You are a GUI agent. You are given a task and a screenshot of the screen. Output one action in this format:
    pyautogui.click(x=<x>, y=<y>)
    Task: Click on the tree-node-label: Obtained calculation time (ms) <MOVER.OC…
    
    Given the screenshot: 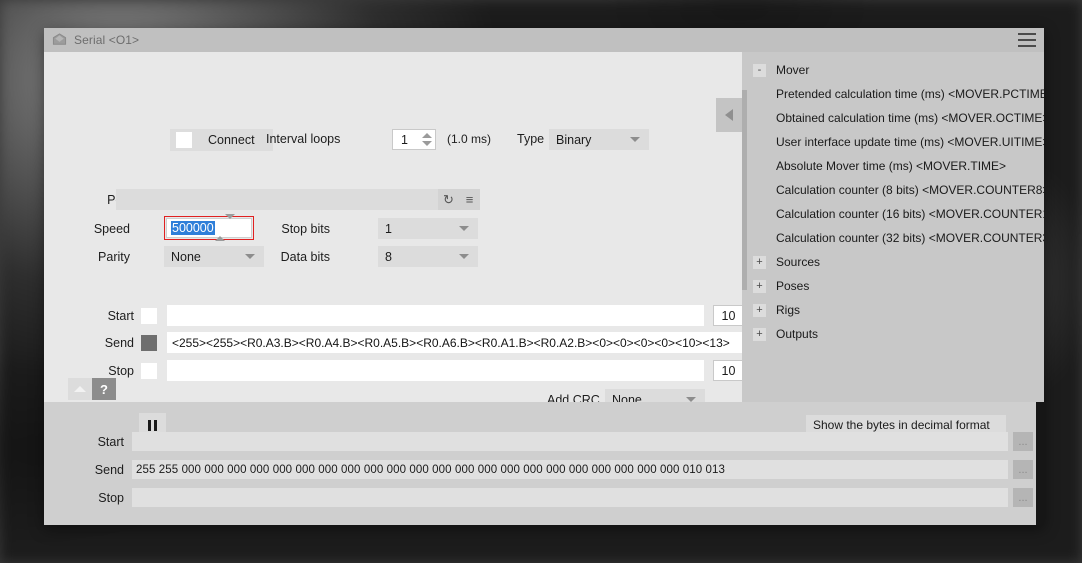 What is the action you would take?
    pyautogui.click(x=910, y=118)
    